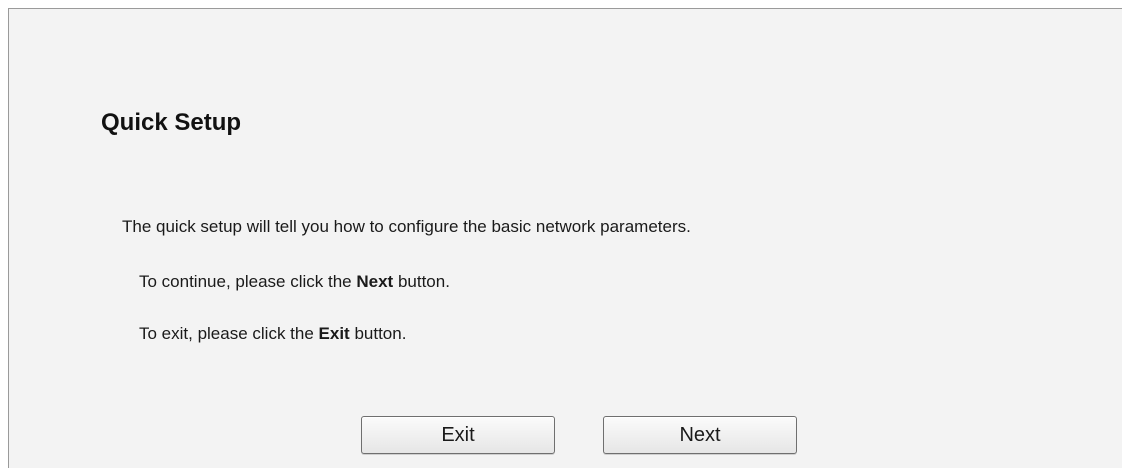 The image size is (1122, 468). Describe the element at coordinates (248, 281) in the screenshot. I see `continue-prefix: To continue, please click the` at that location.